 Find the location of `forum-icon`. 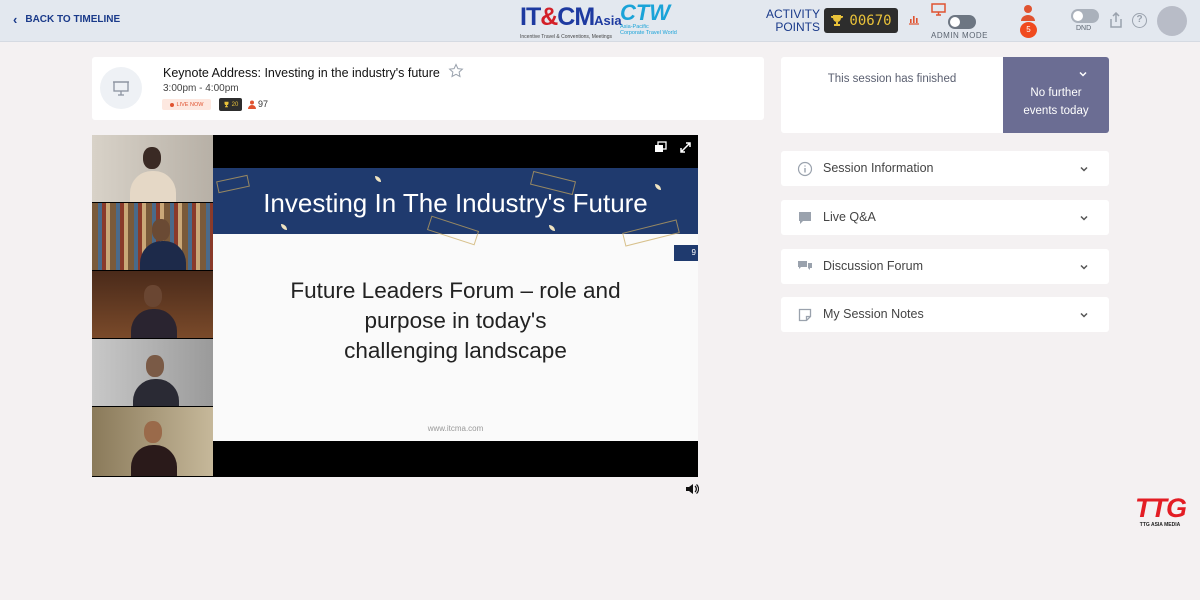

forum-icon is located at coordinates (805, 265).